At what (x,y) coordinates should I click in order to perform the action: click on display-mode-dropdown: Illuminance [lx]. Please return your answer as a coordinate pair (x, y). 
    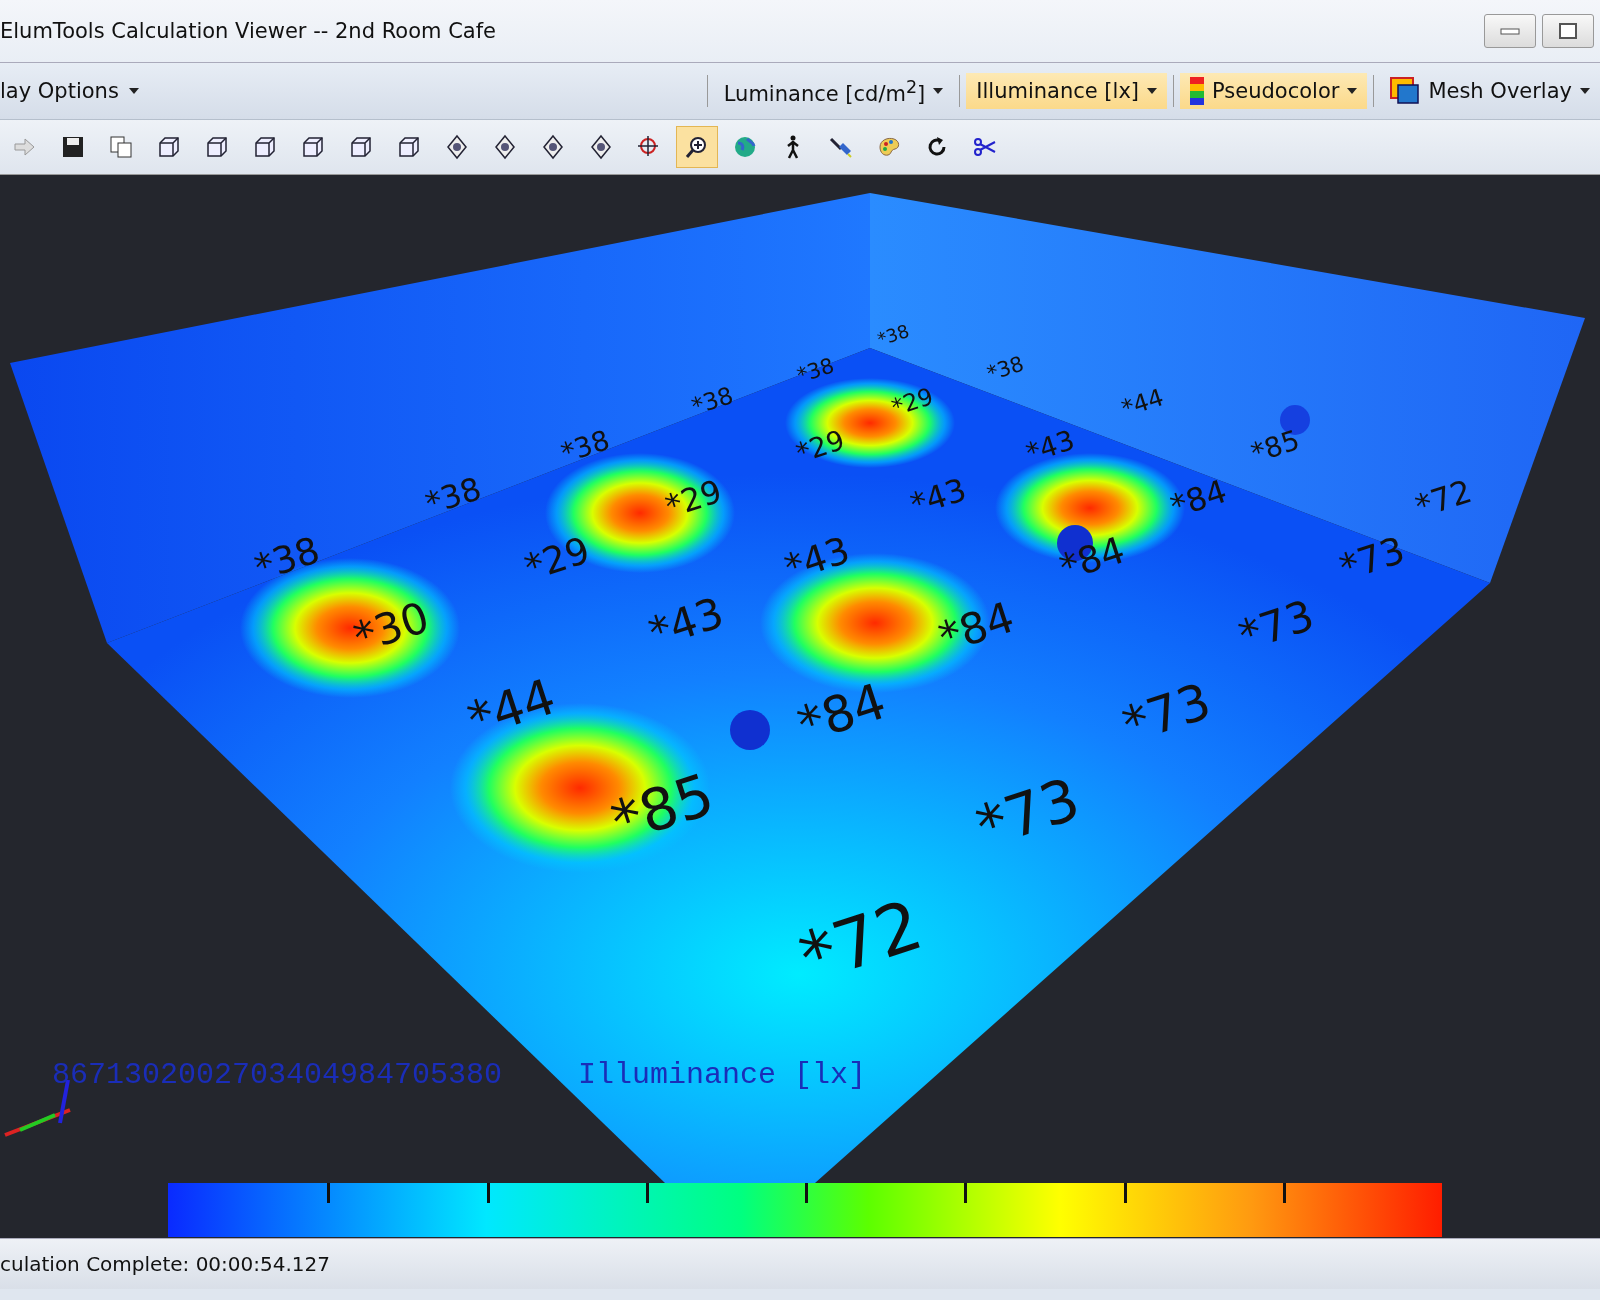
    Looking at the image, I should click on (1067, 91).